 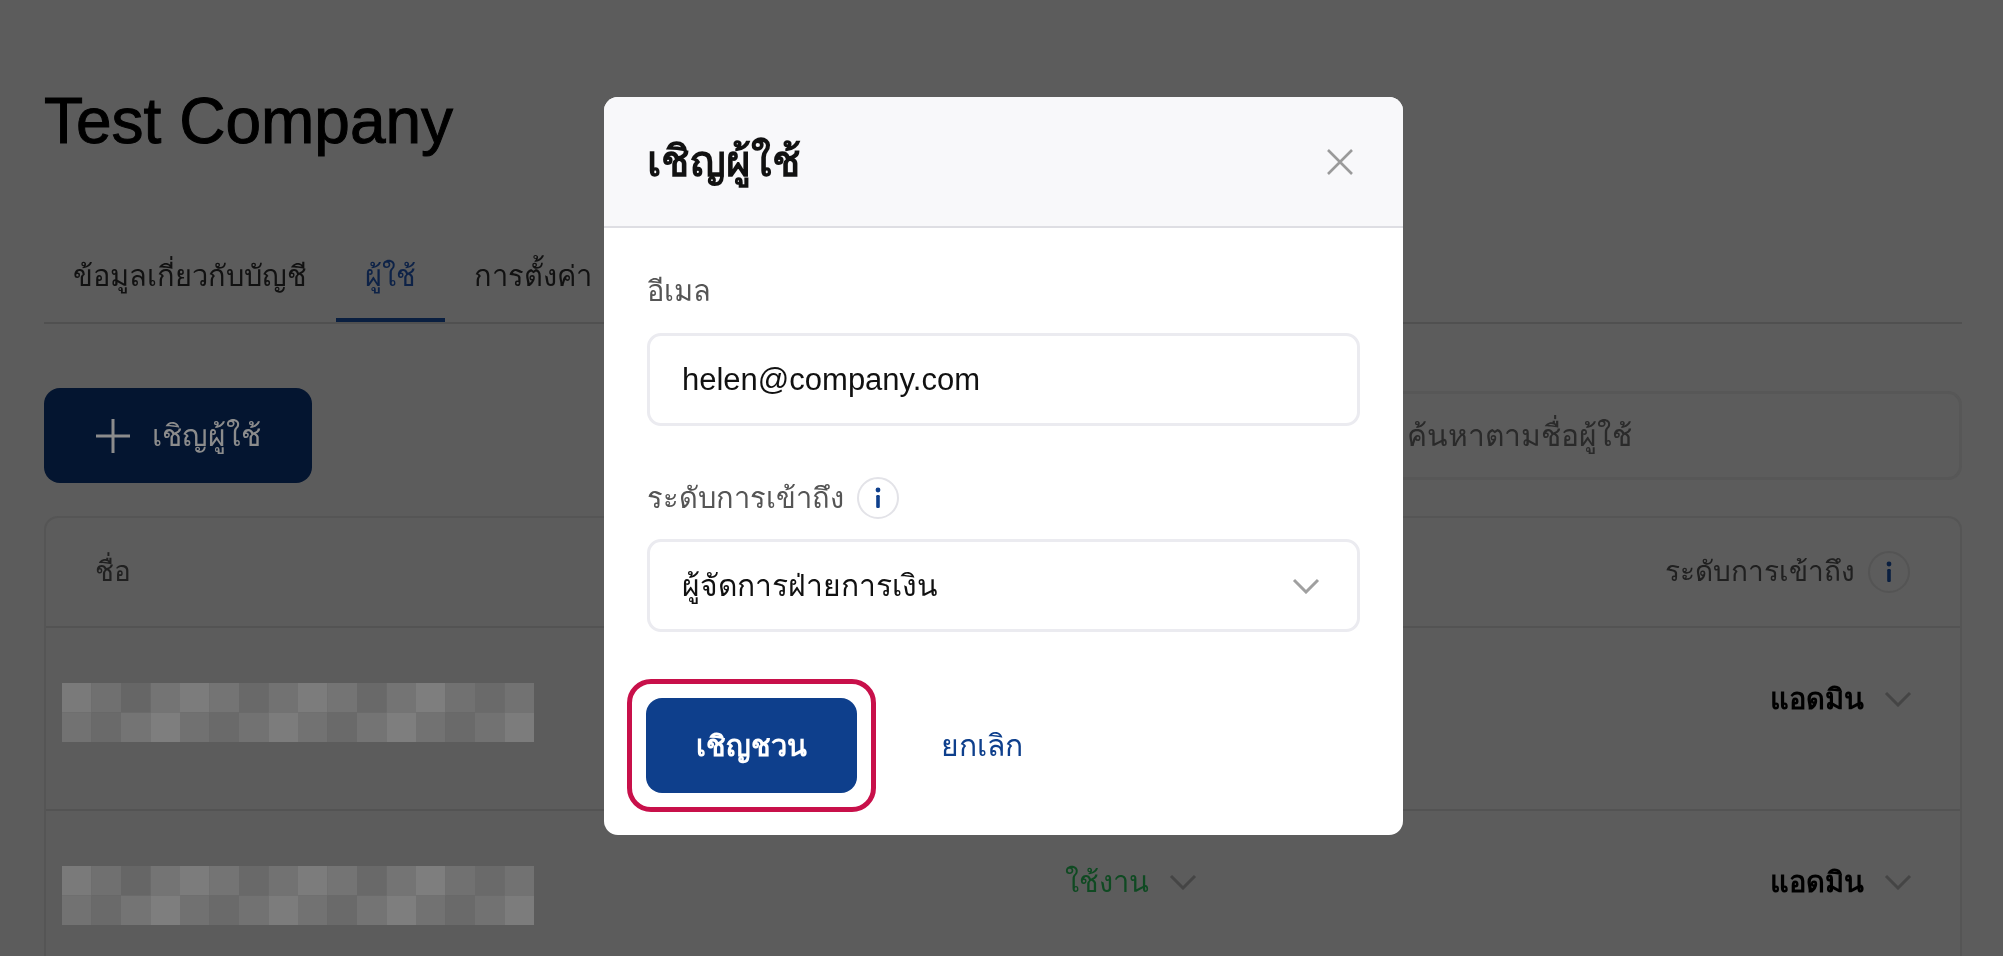 What do you see at coordinates (679, 291) in the screenshot?
I see `field-label: อีเมล` at bounding box center [679, 291].